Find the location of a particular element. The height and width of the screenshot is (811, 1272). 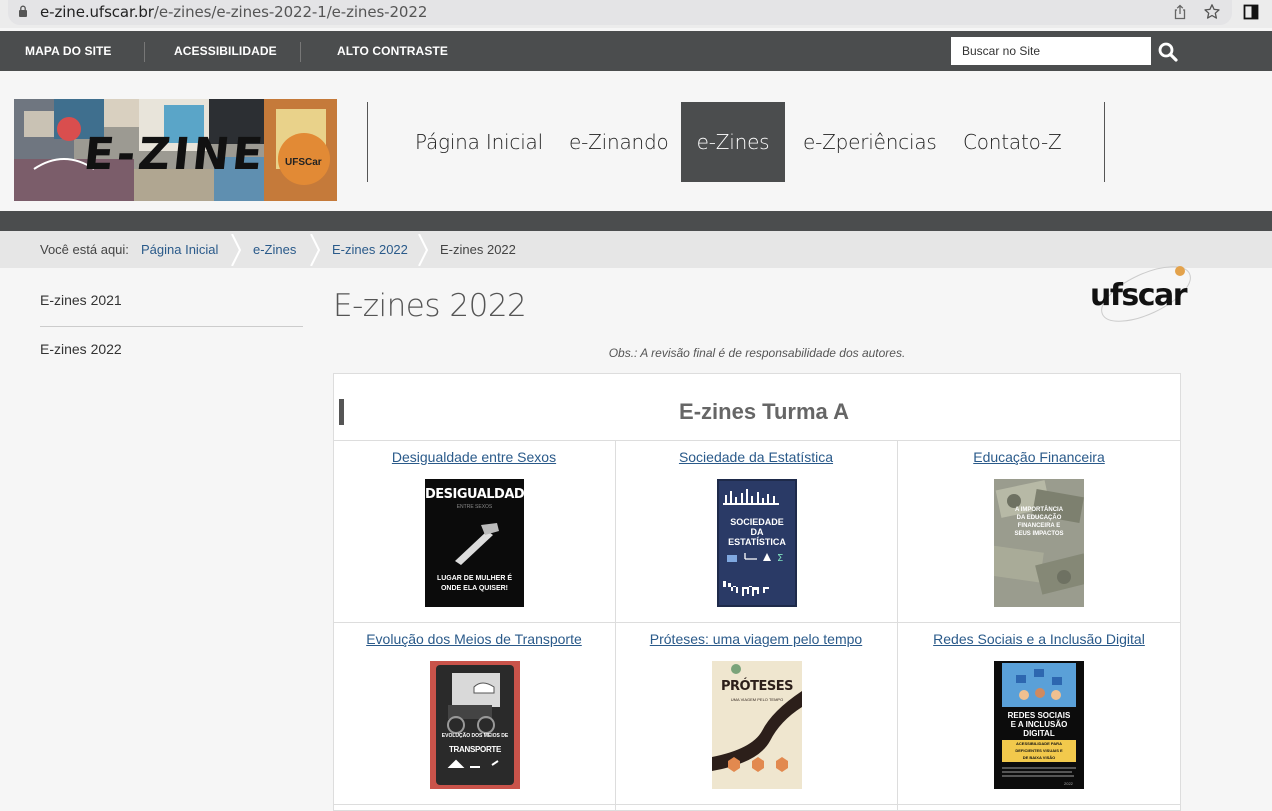

cover-title: DA is located at coordinates (757, 532).